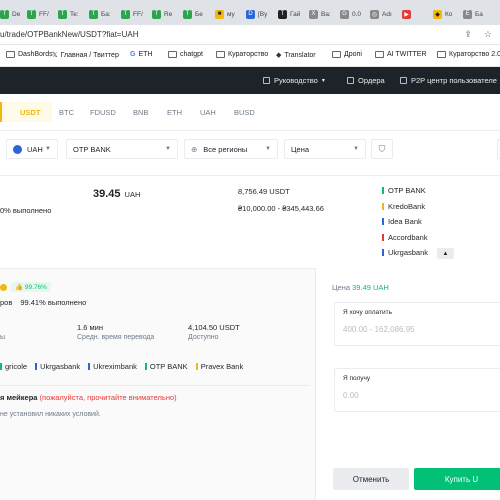 The width and height of the screenshot is (500, 500). What do you see at coordinates (43, 302) in the screenshot?
I see `advertiser-stats: ров 99.41% выполнено` at bounding box center [43, 302].